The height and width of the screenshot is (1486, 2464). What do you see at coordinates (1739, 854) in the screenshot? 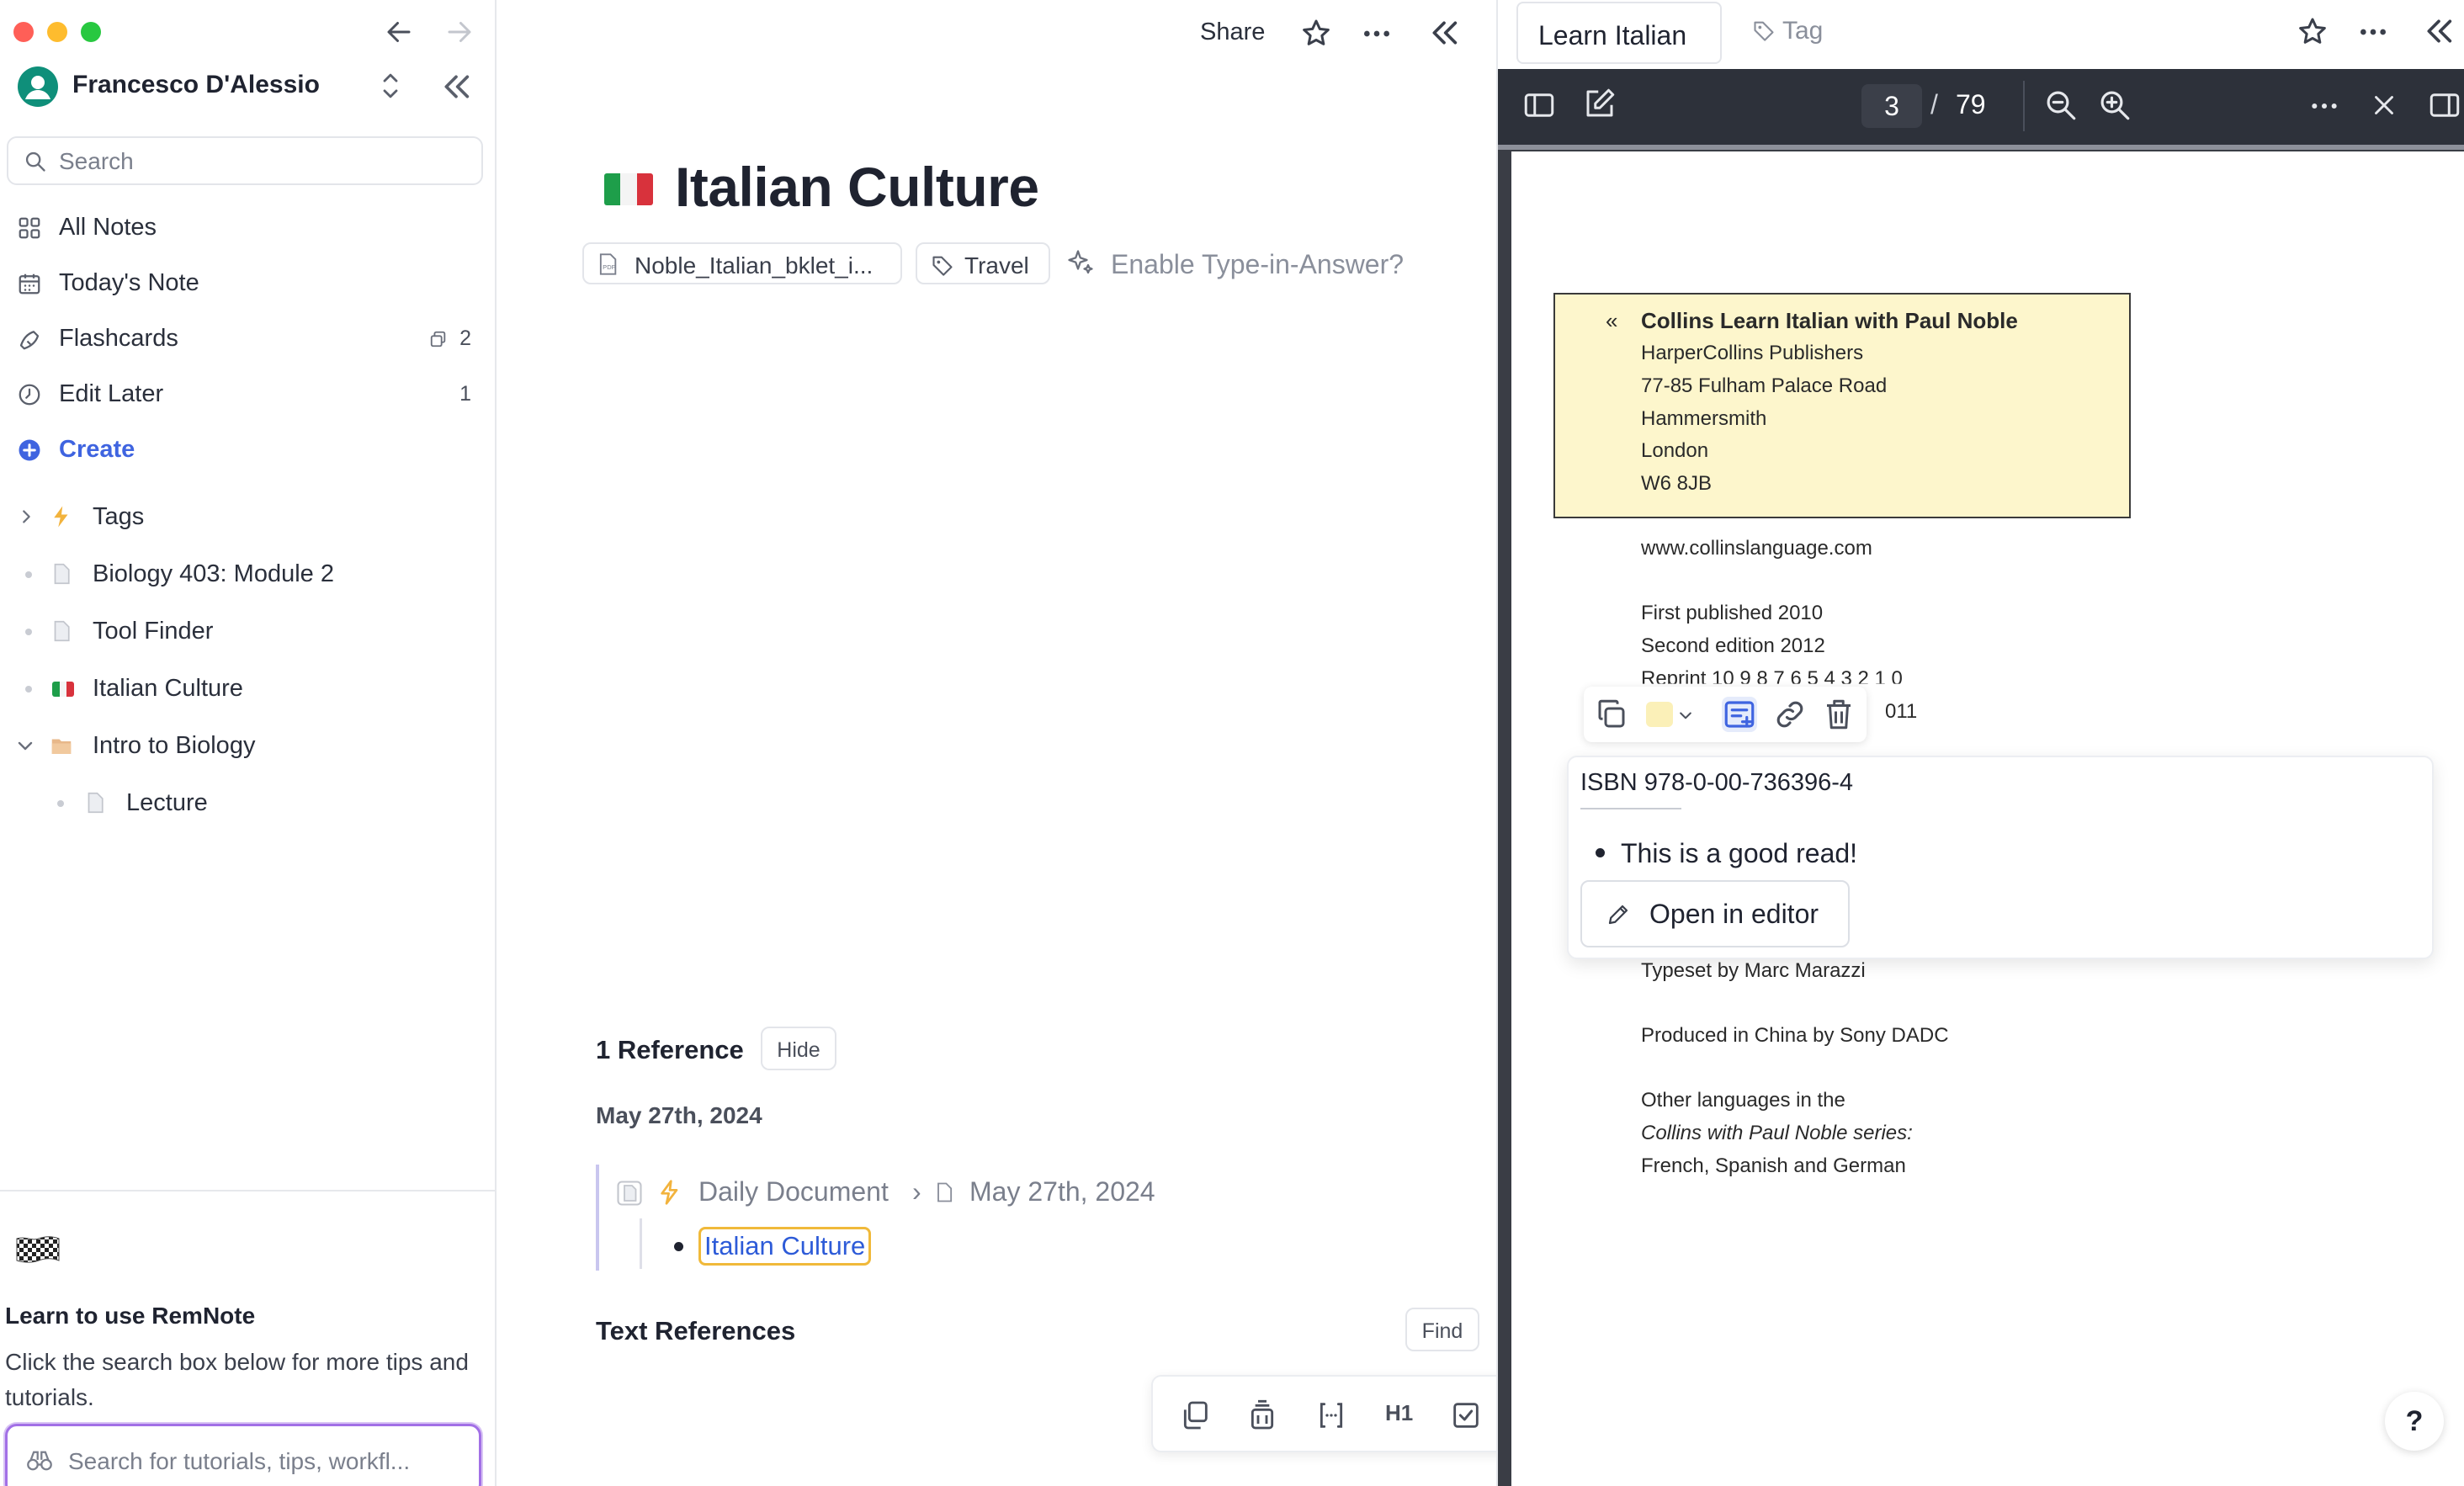
I see `note-bullet-text: This is a good read!` at bounding box center [1739, 854].